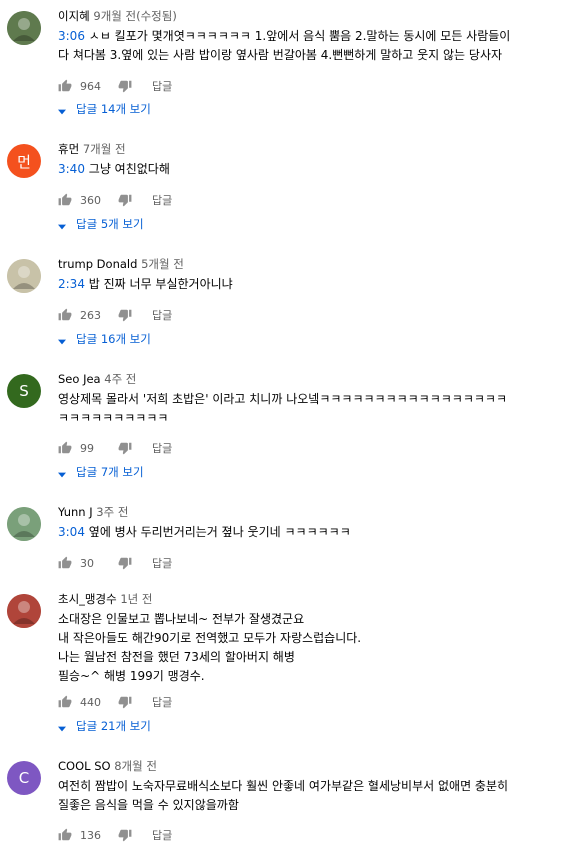 The height and width of the screenshot is (850, 584). Describe the element at coordinates (71, 532) in the screenshot. I see `timestamp-link: 3:04` at that location.